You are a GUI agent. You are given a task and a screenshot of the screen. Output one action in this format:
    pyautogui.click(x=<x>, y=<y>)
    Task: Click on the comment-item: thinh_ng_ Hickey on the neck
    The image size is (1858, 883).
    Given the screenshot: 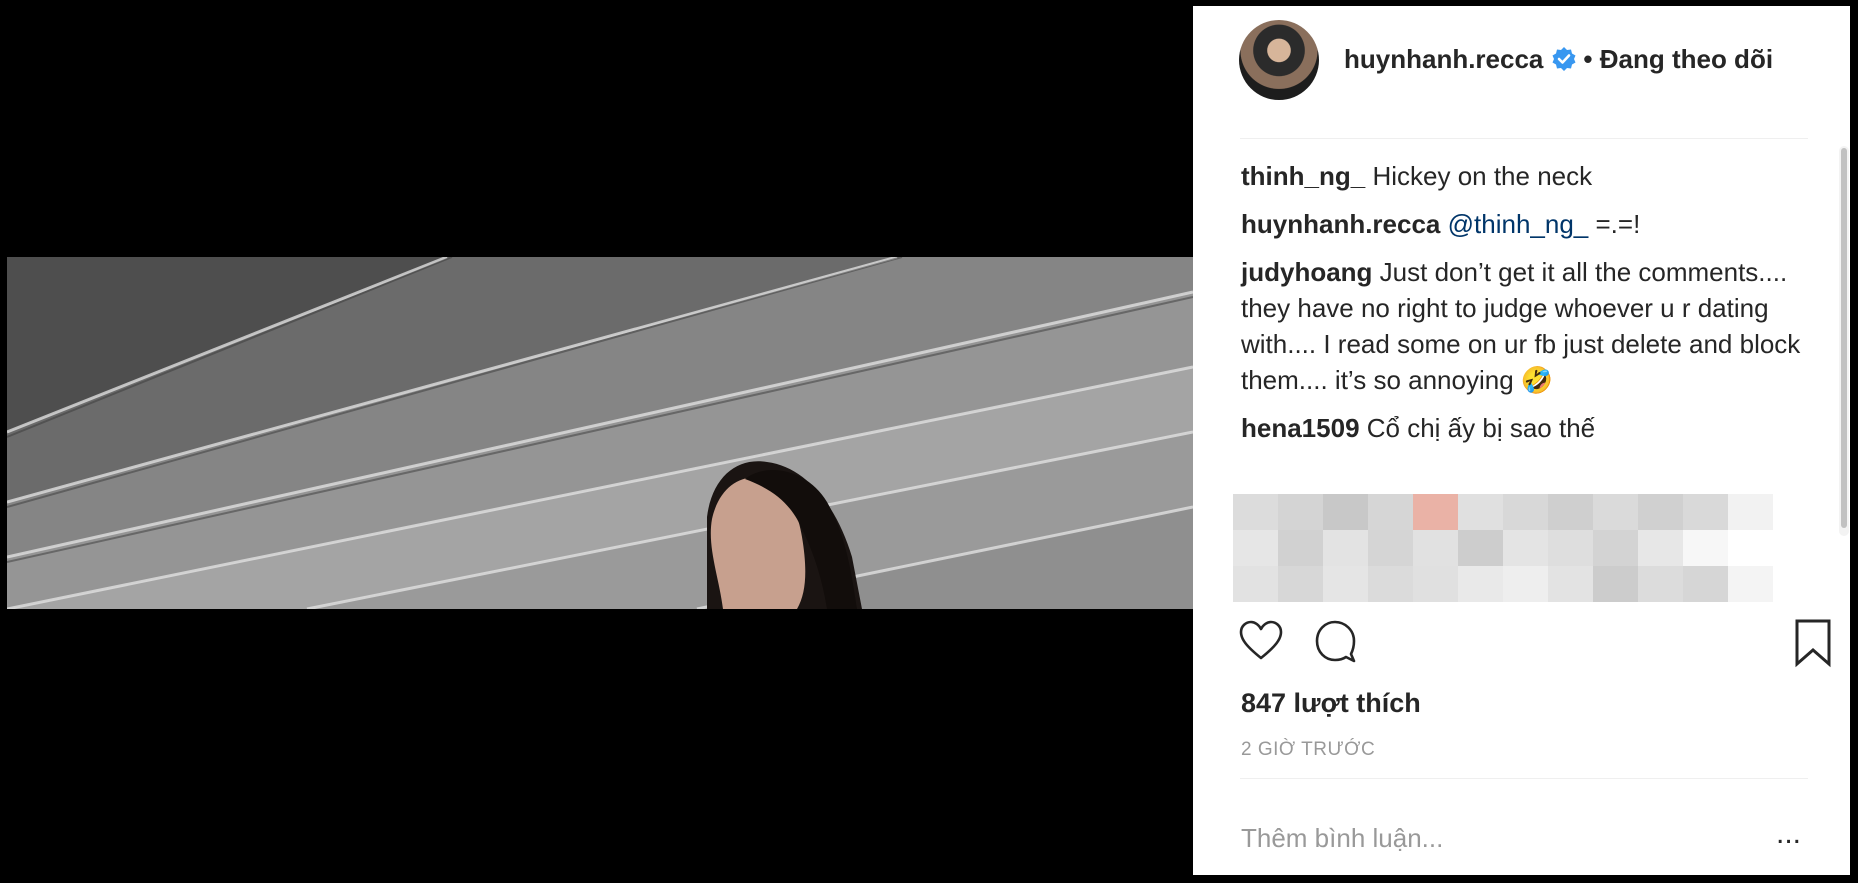 What is the action you would take?
    pyautogui.click(x=1521, y=176)
    